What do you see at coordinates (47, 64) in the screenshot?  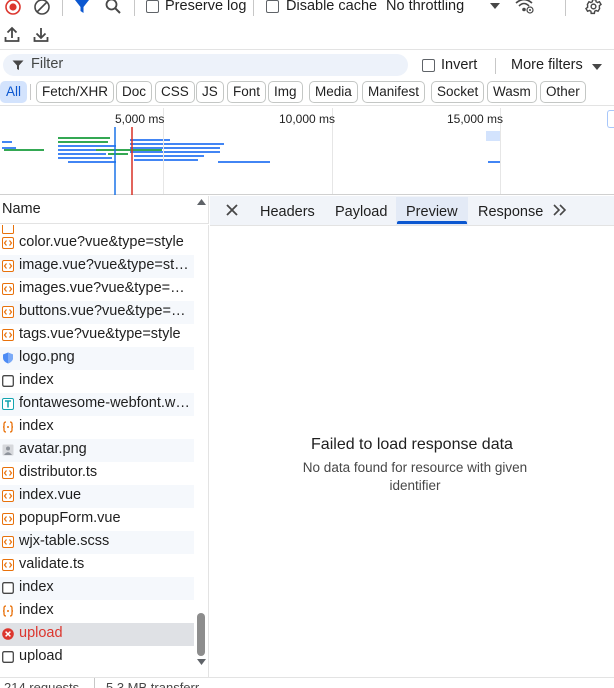 I see `filter-placeholder: Filter` at bounding box center [47, 64].